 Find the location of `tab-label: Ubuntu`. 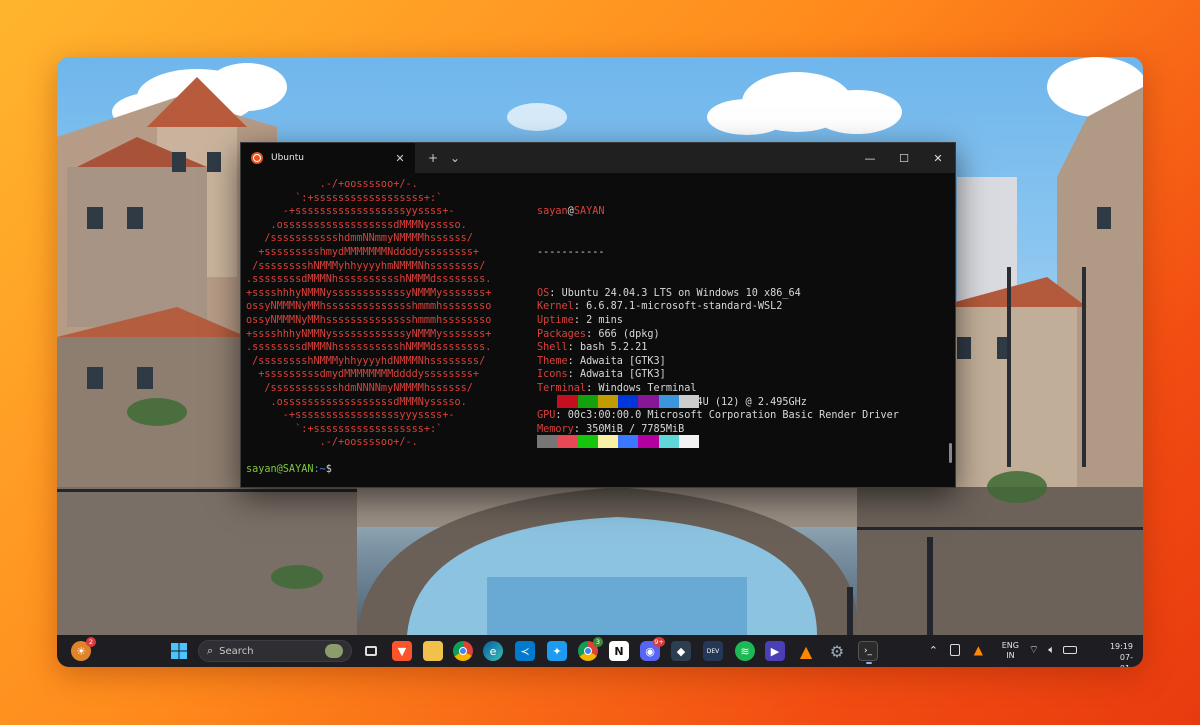

tab-label: Ubuntu is located at coordinates (287, 158).